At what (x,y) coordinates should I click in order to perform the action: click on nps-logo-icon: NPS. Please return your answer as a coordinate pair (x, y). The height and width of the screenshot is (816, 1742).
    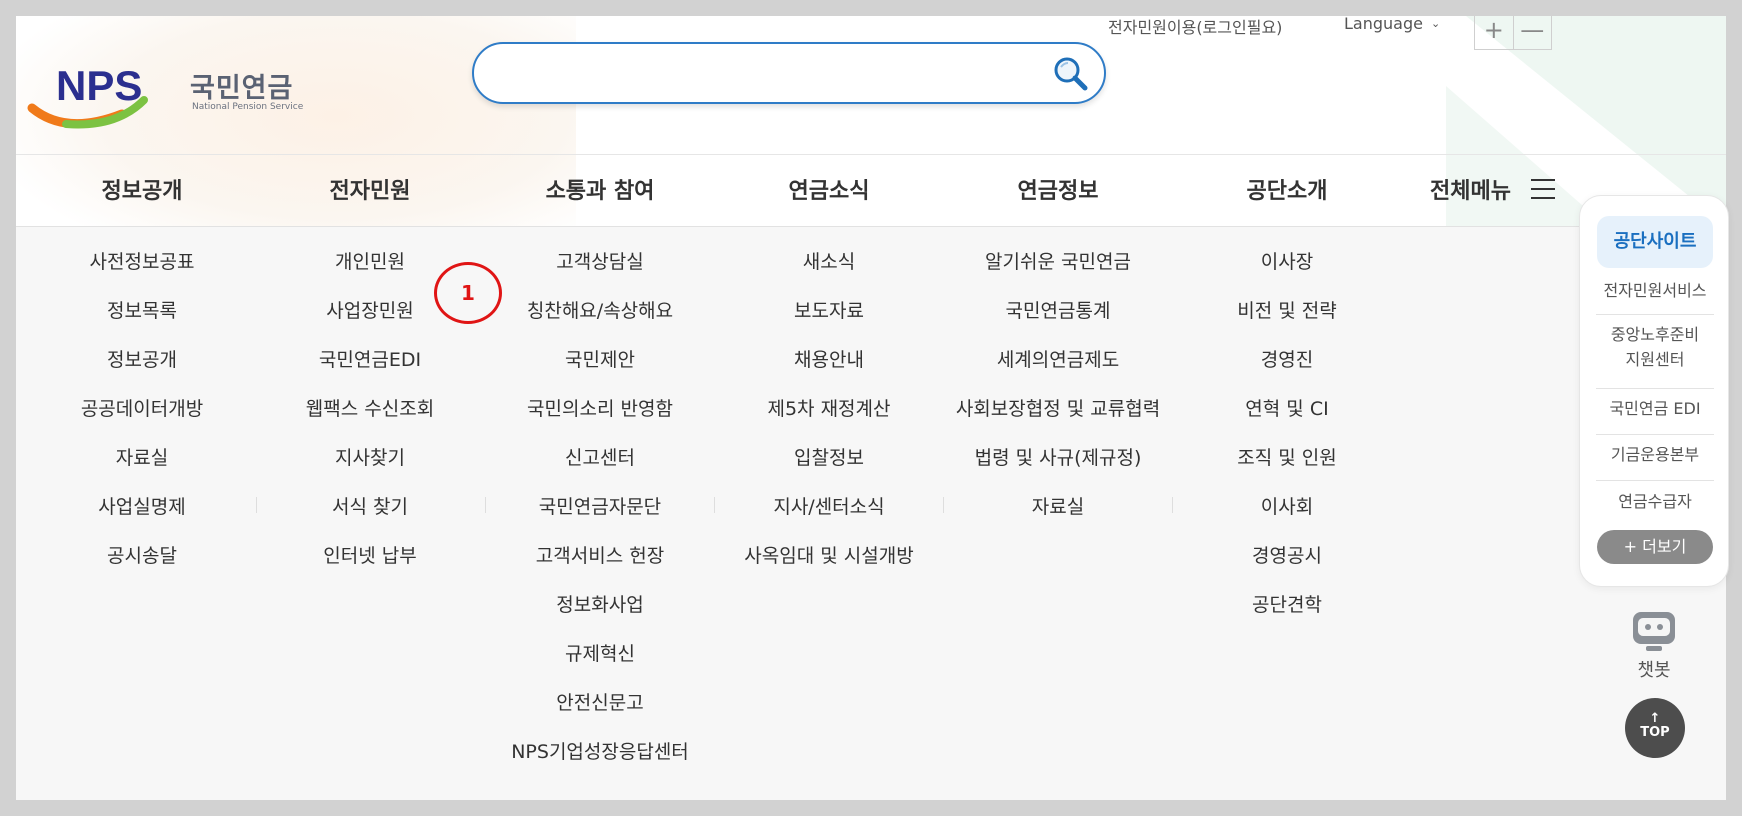
    Looking at the image, I should click on (87, 95).